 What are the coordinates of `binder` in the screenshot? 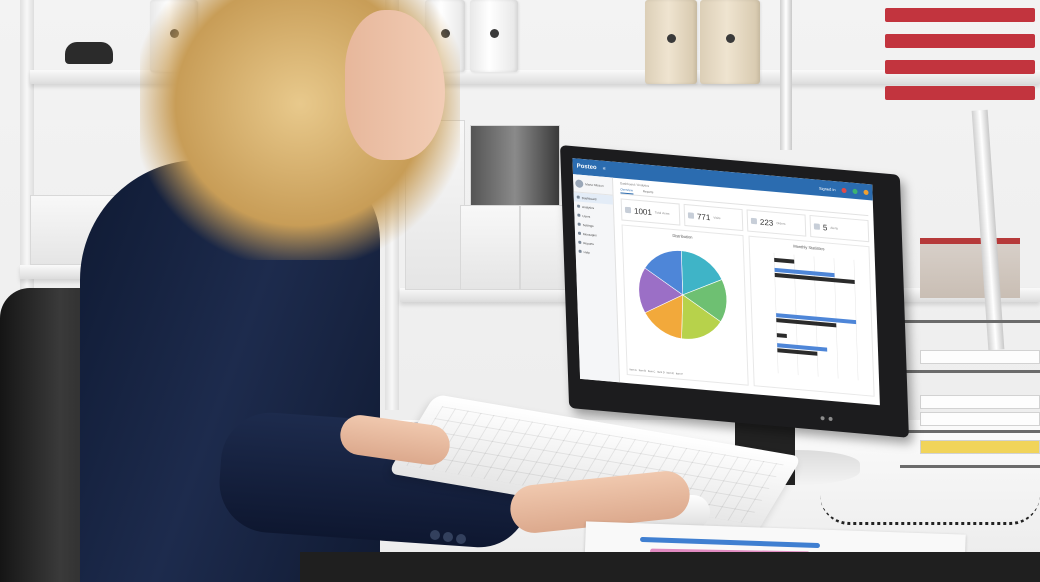 It's located at (494, 36).